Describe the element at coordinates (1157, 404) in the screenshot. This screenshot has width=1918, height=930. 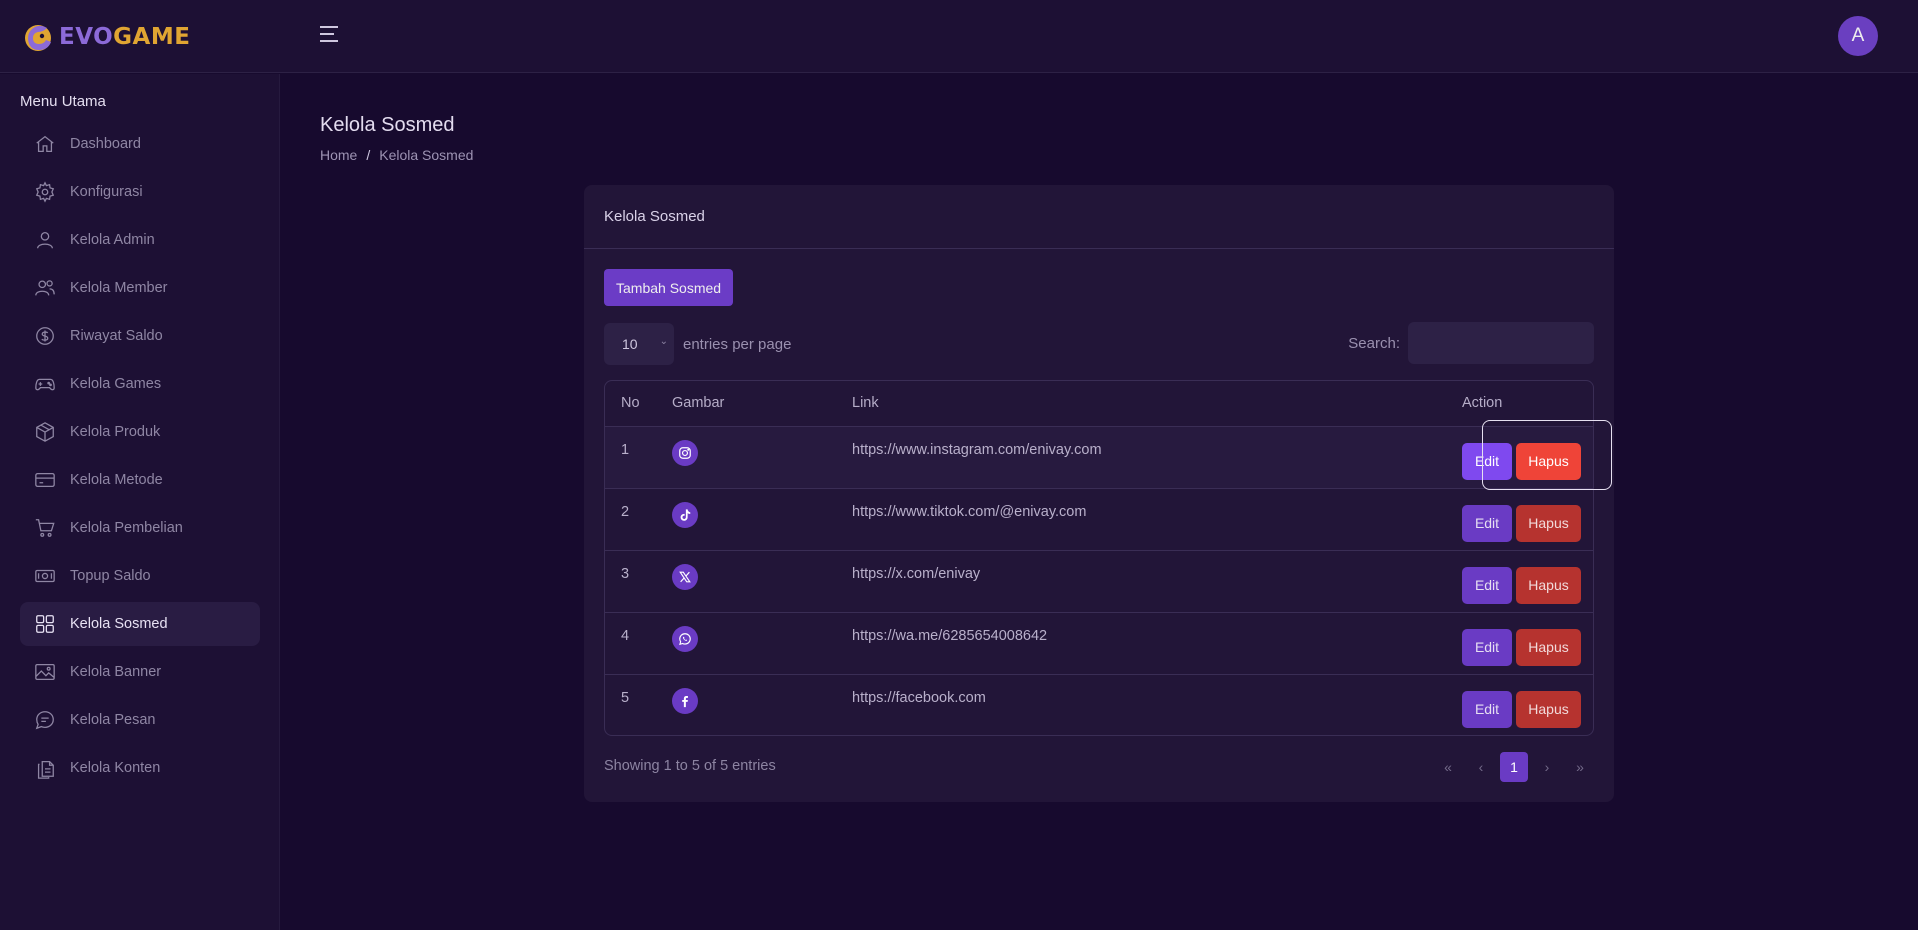
I see `column-link: Link` at that location.